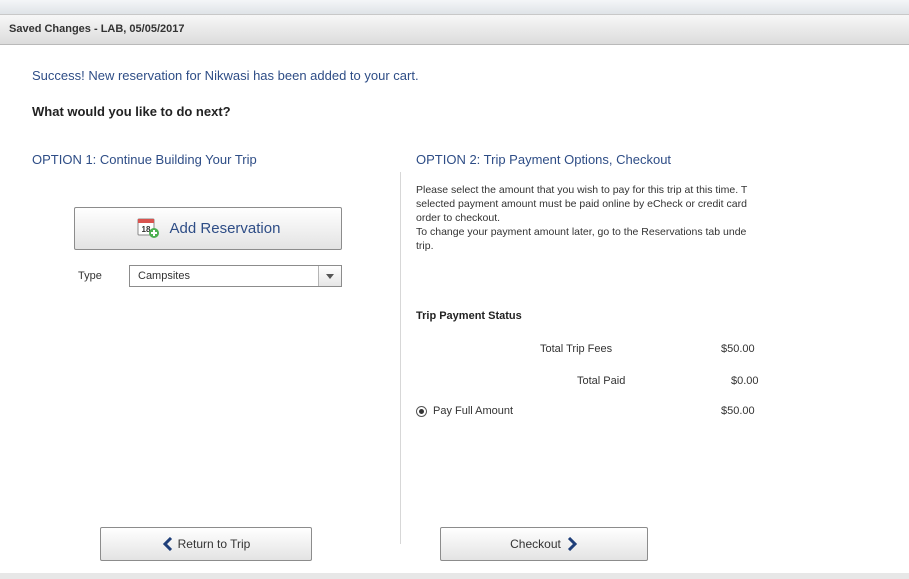  Describe the element at coordinates (454, 7) in the screenshot. I see `background-window-strip` at that location.